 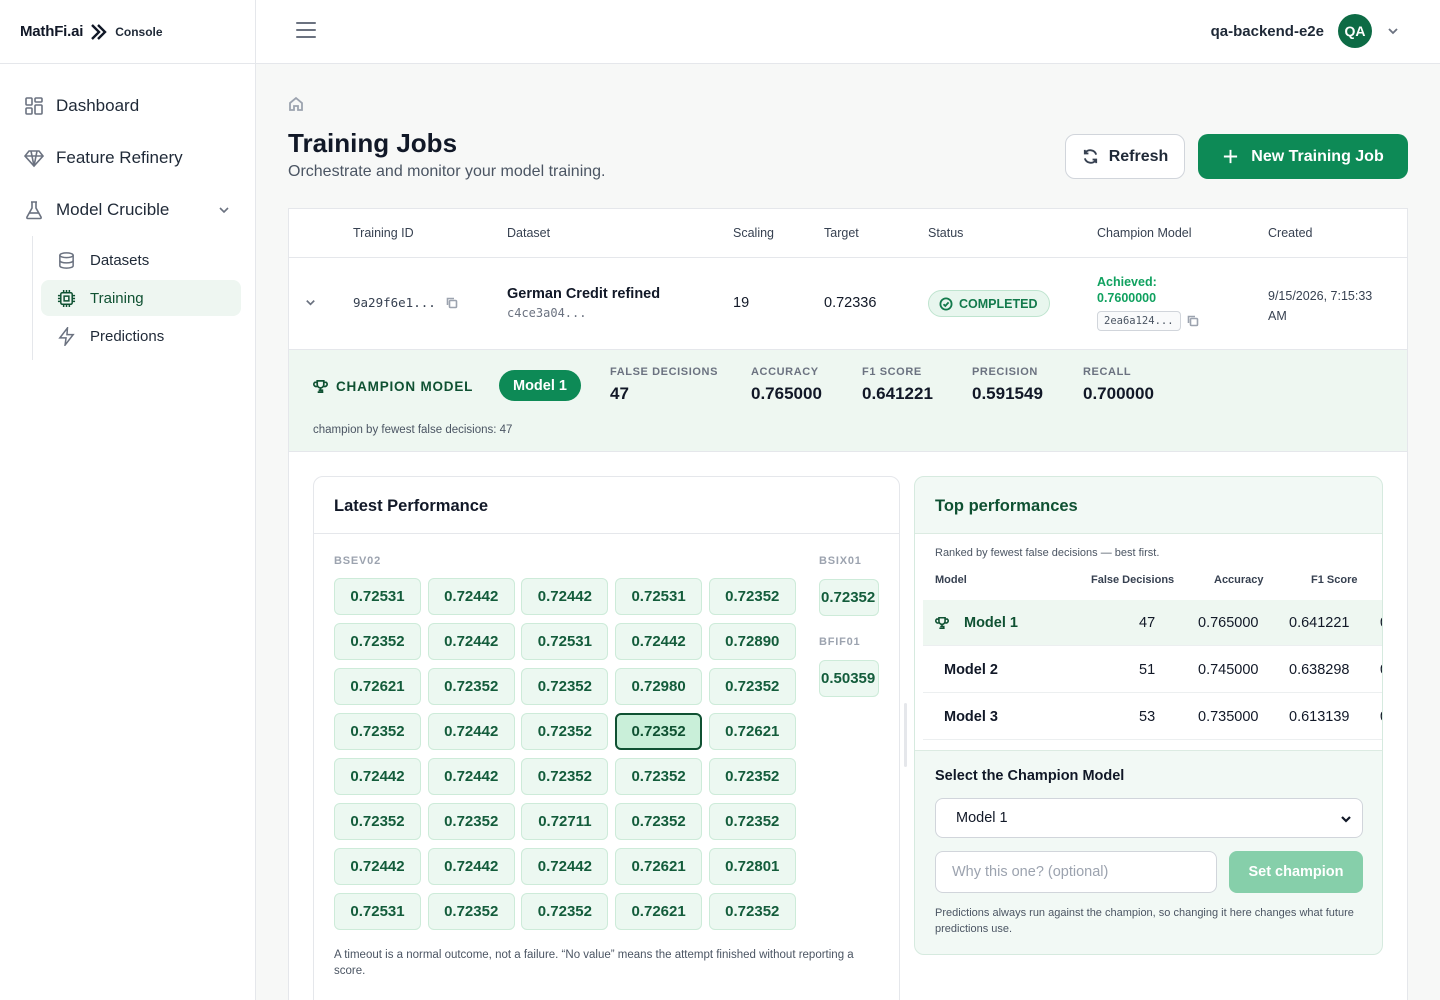 What do you see at coordinates (892, 372) in the screenshot?
I see `metric-key: F1 SCORE` at bounding box center [892, 372].